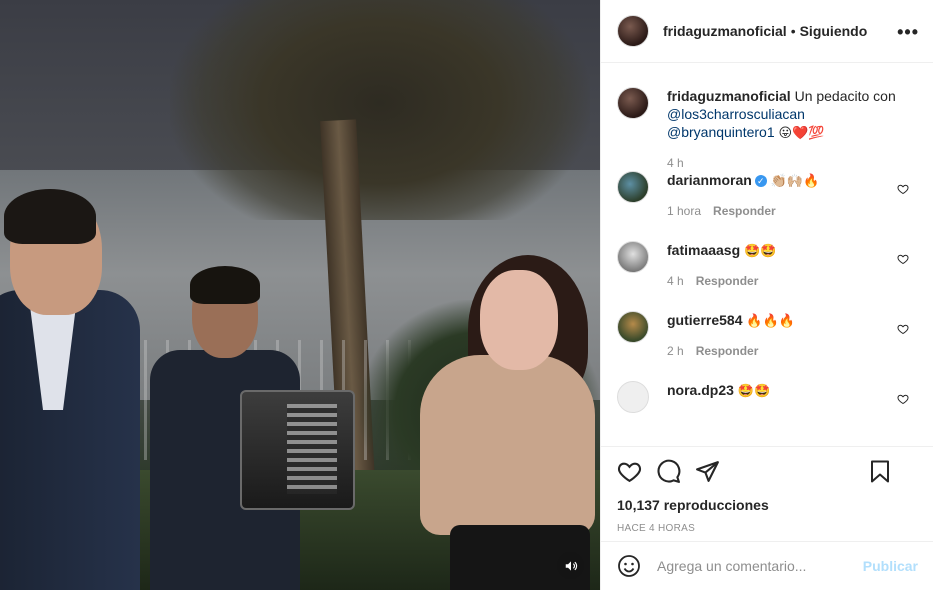  I want to click on publish-button: Publicar, so click(890, 566).